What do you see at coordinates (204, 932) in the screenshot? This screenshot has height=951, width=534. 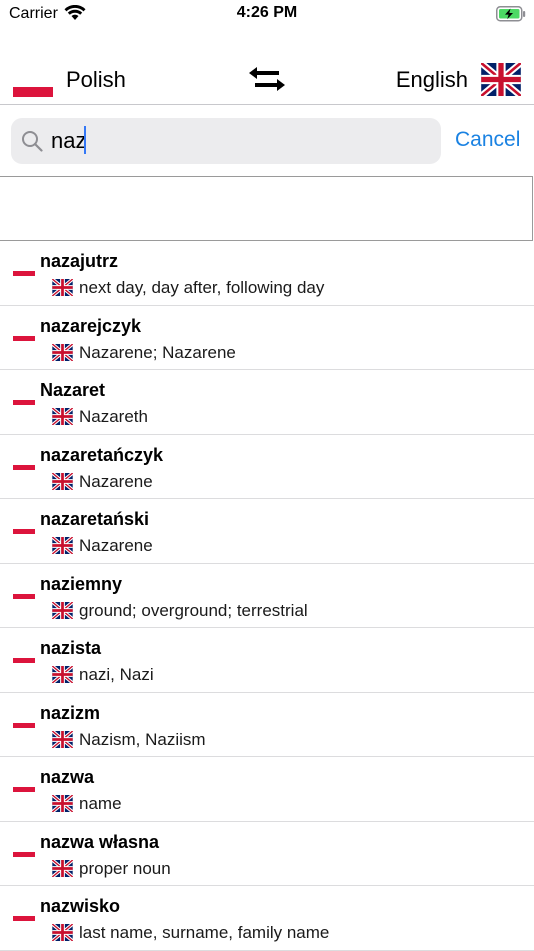 I see `english-translation: last name, surname, family name` at bounding box center [204, 932].